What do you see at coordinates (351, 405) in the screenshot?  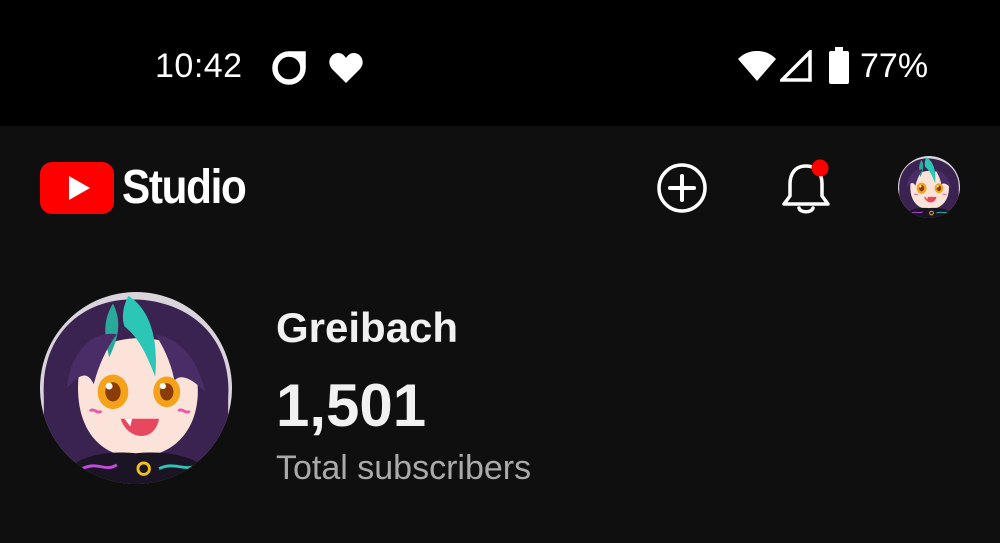 I see `subscriber-count: 1,501` at bounding box center [351, 405].